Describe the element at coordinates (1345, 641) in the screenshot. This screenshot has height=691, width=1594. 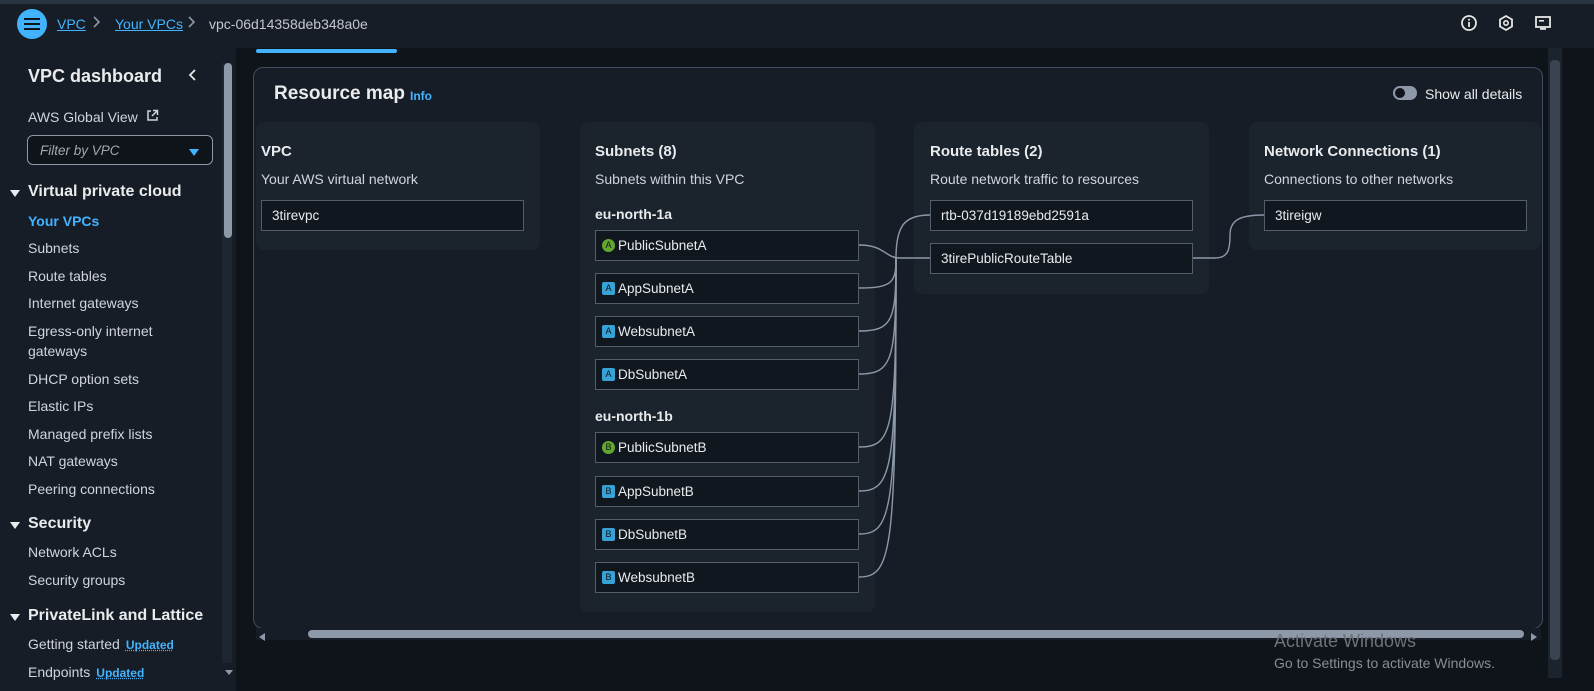
I see `activate-windows-title: Activate Windows` at that location.